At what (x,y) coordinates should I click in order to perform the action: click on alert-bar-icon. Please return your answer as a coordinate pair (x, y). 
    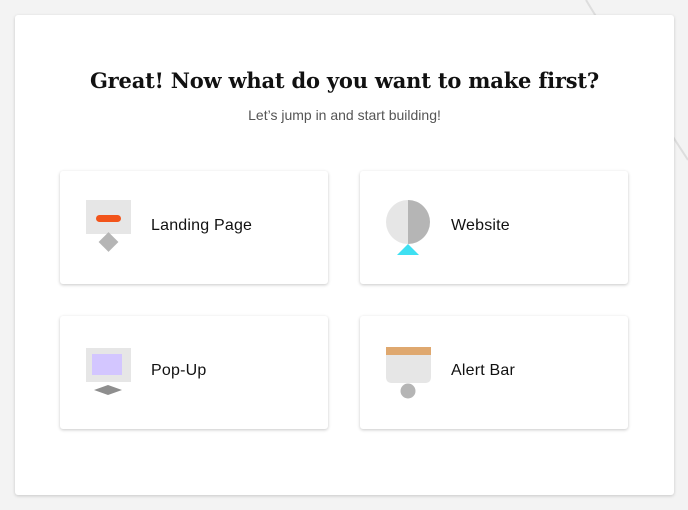
    Looking at the image, I should click on (408, 373).